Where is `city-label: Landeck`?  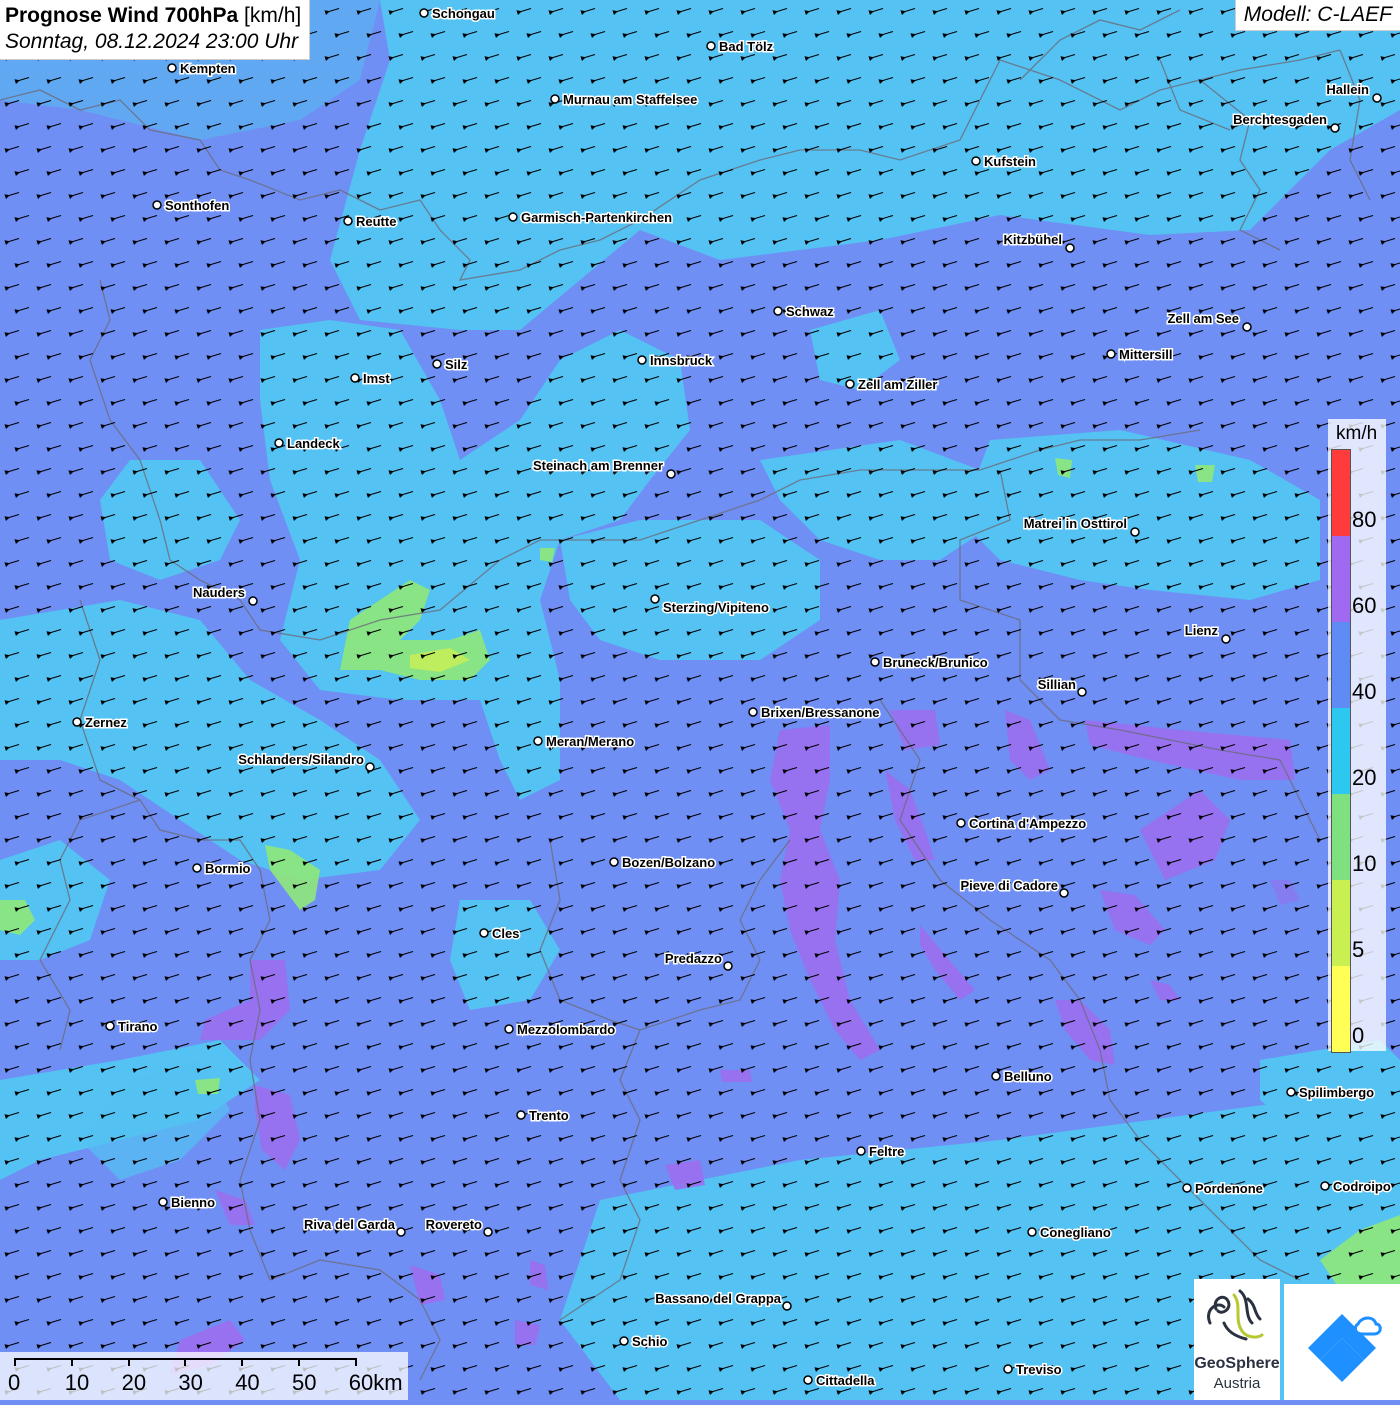
city-label: Landeck is located at coordinates (314, 443).